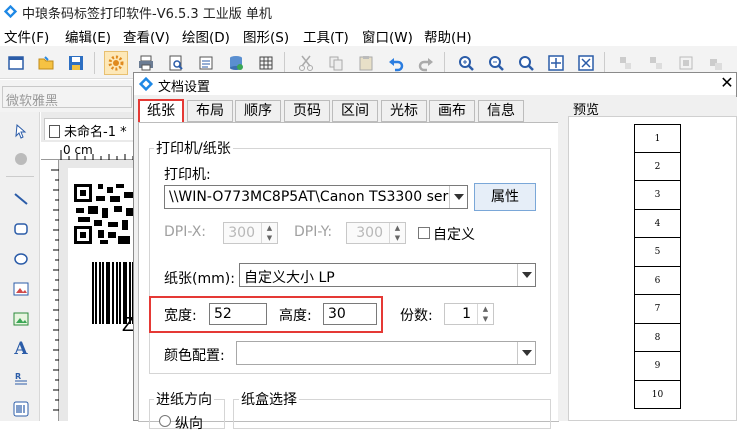 The width and height of the screenshot is (737, 433). I want to click on color-config-select, so click(386, 353).